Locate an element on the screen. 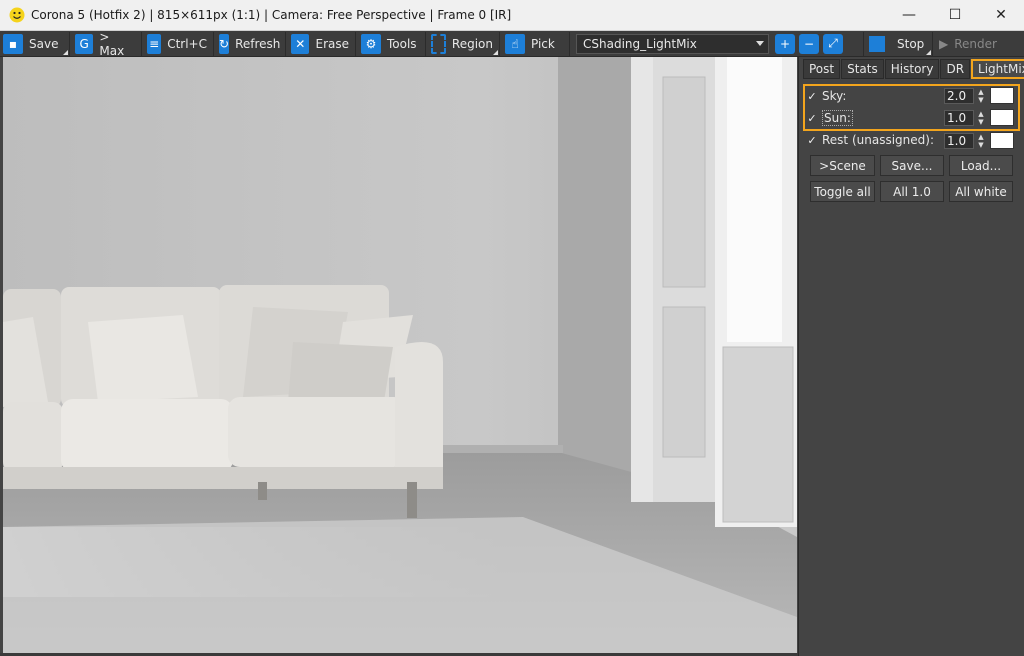 This screenshot has width=1024, height=656. zoom-out-icon: − is located at coordinates (809, 43).